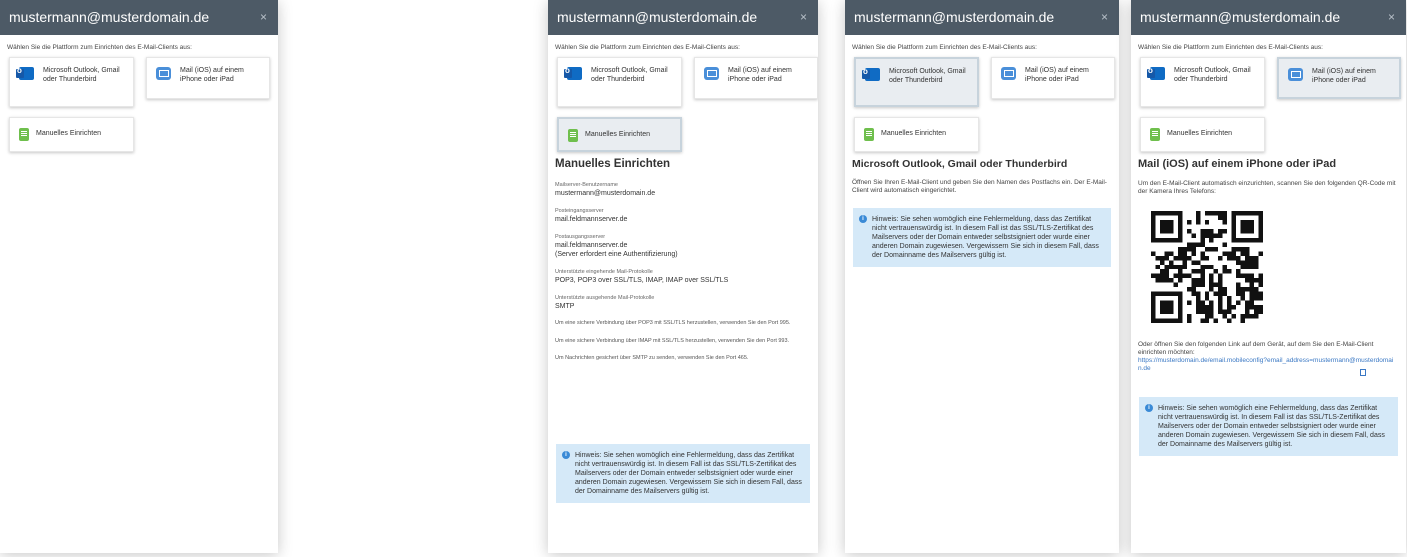  What do you see at coordinates (1363, 372) in the screenshot?
I see `copy-icon` at bounding box center [1363, 372].